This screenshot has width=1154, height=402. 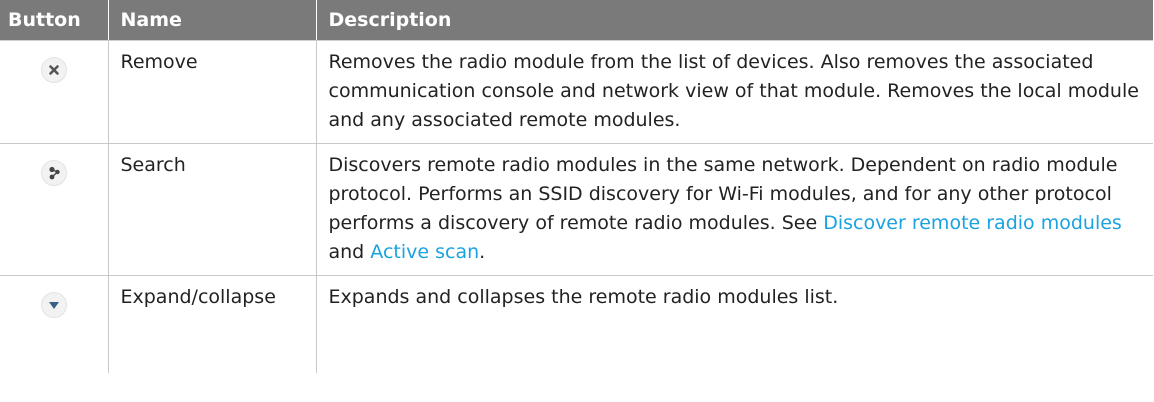 What do you see at coordinates (53, 70) in the screenshot?
I see `close-icon` at bounding box center [53, 70].